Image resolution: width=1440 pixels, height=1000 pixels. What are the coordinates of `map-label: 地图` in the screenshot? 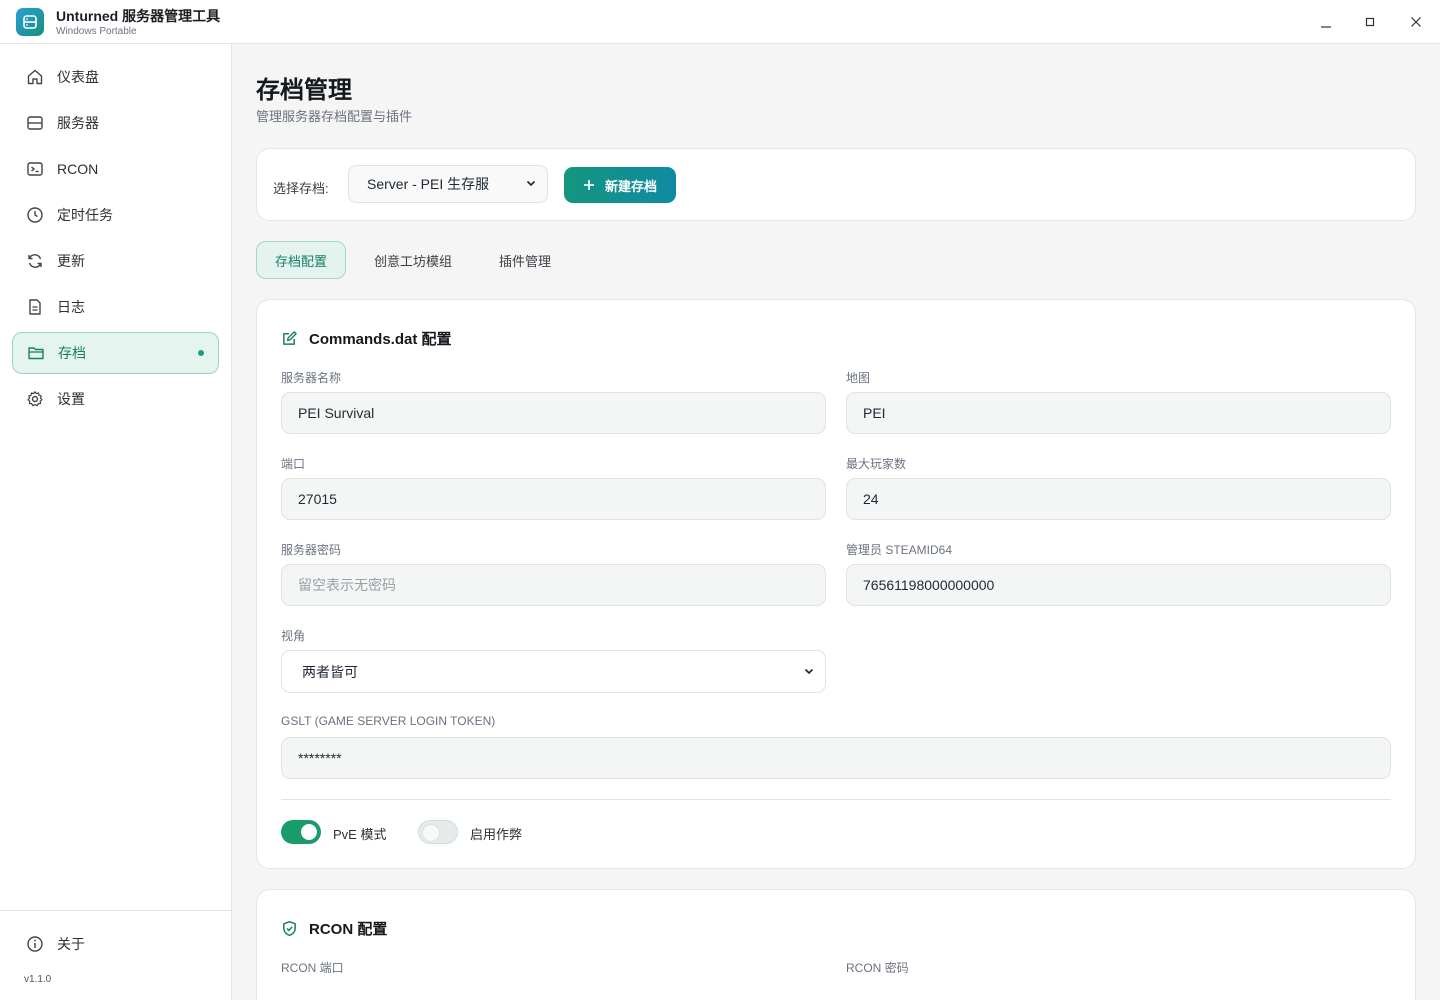 It's located at (858, 378).